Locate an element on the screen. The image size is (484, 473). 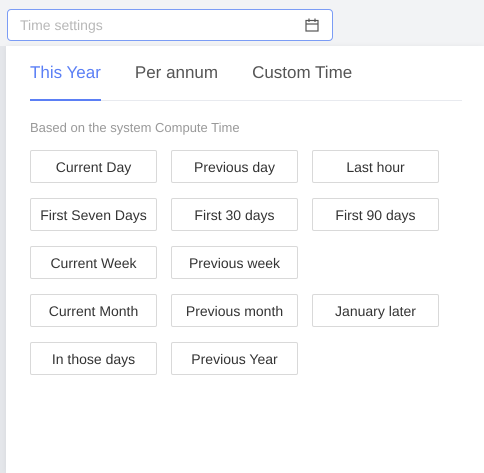
tab: This Year is located at coordinates (65, 73).